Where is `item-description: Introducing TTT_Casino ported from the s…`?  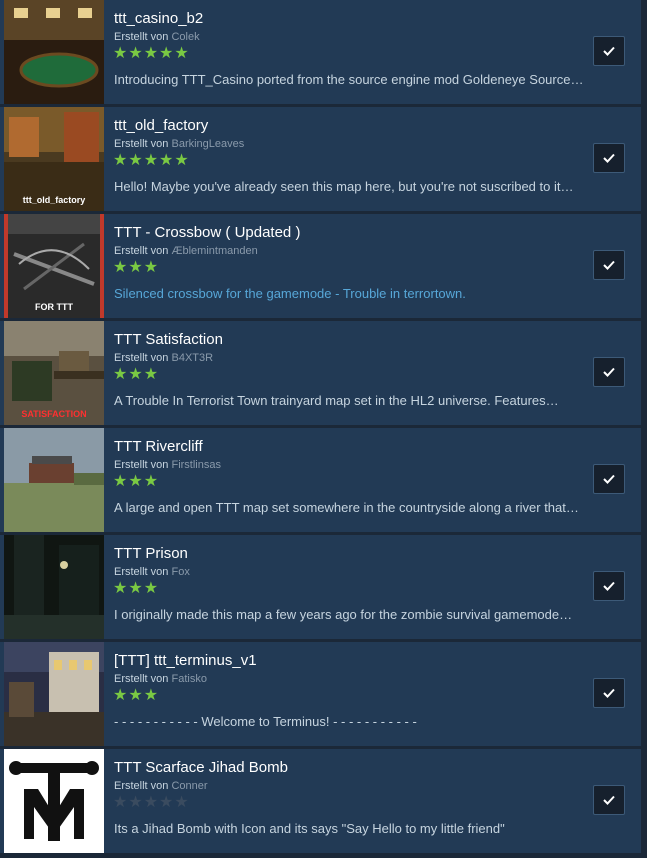 item-description: Introducing TTT_Casino ported from the s… is located at coordinates (349, 79).